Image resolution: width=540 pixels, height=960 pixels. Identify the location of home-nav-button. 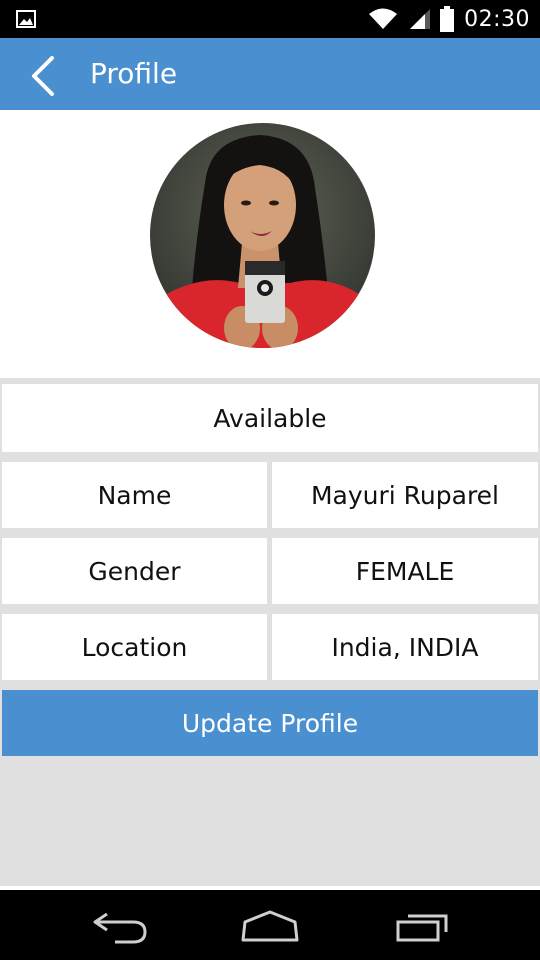
(270, 926).